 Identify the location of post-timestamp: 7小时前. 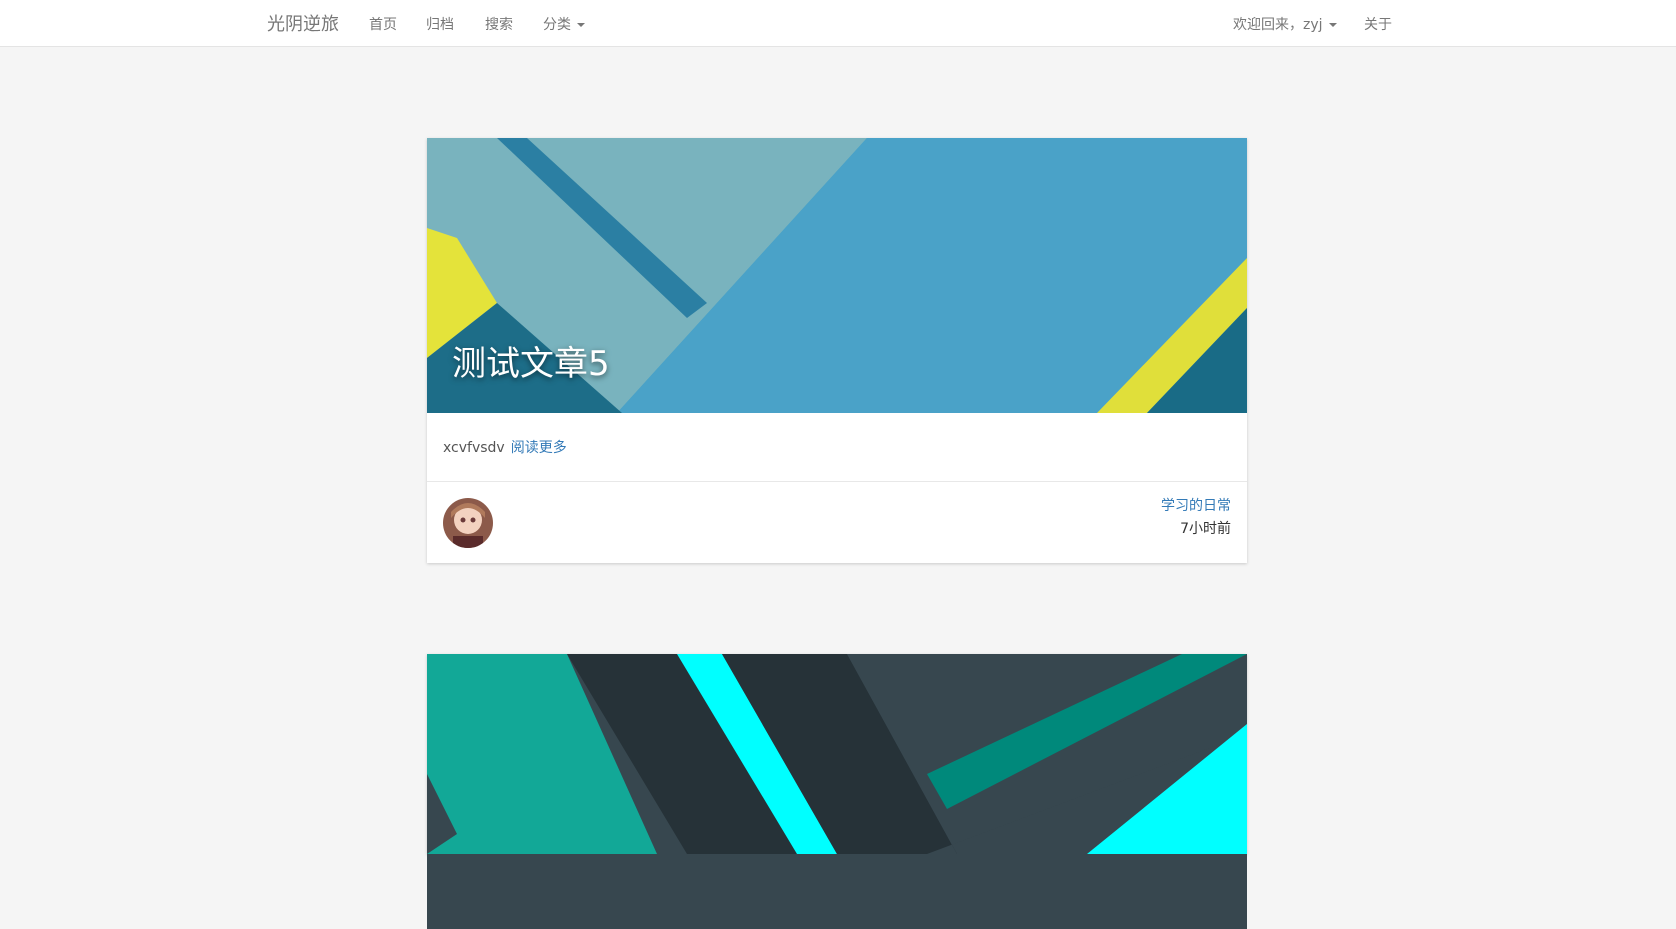
(1205, 529).